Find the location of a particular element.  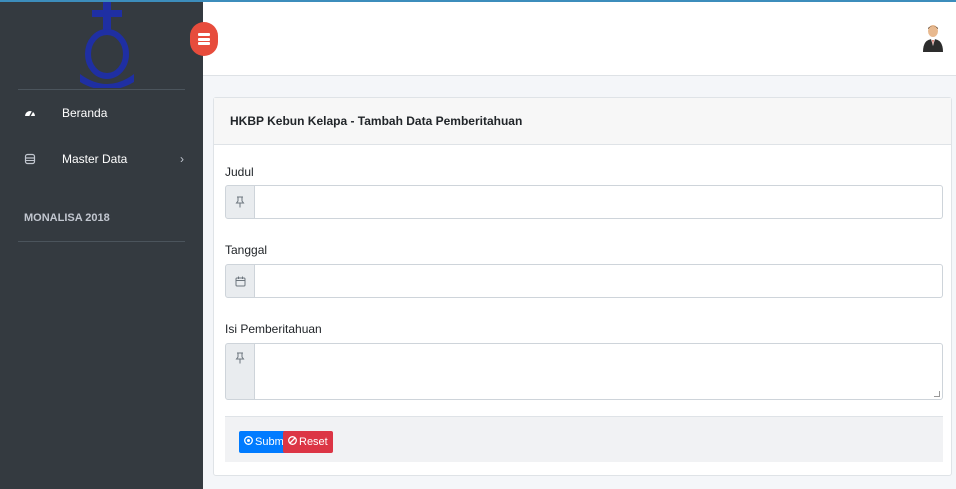

reset-button: Reset is located at coordinates (308, 442).